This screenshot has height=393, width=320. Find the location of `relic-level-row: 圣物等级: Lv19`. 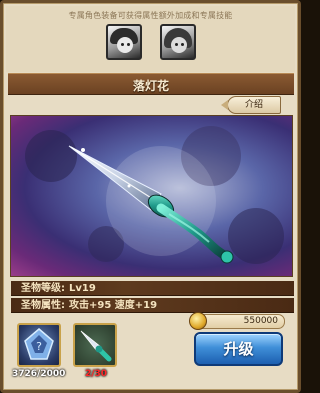

relic-level-row: 圣物等级: Lv19 is located at coordinates (152, 288).